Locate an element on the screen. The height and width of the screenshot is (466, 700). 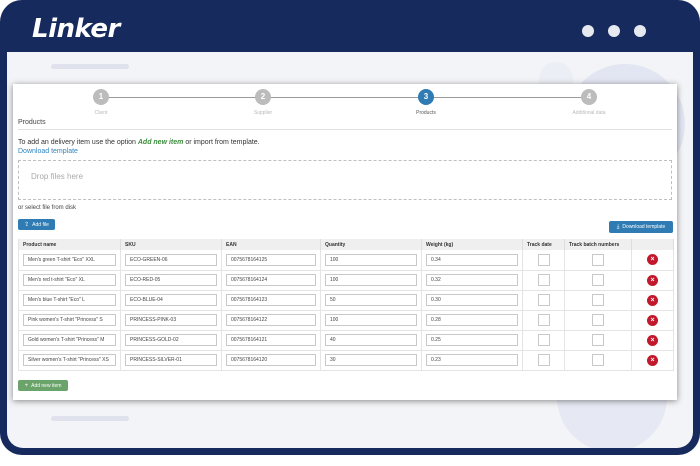
instructions-before: To add an delivery item use the option is located at coordinates (78, 142).